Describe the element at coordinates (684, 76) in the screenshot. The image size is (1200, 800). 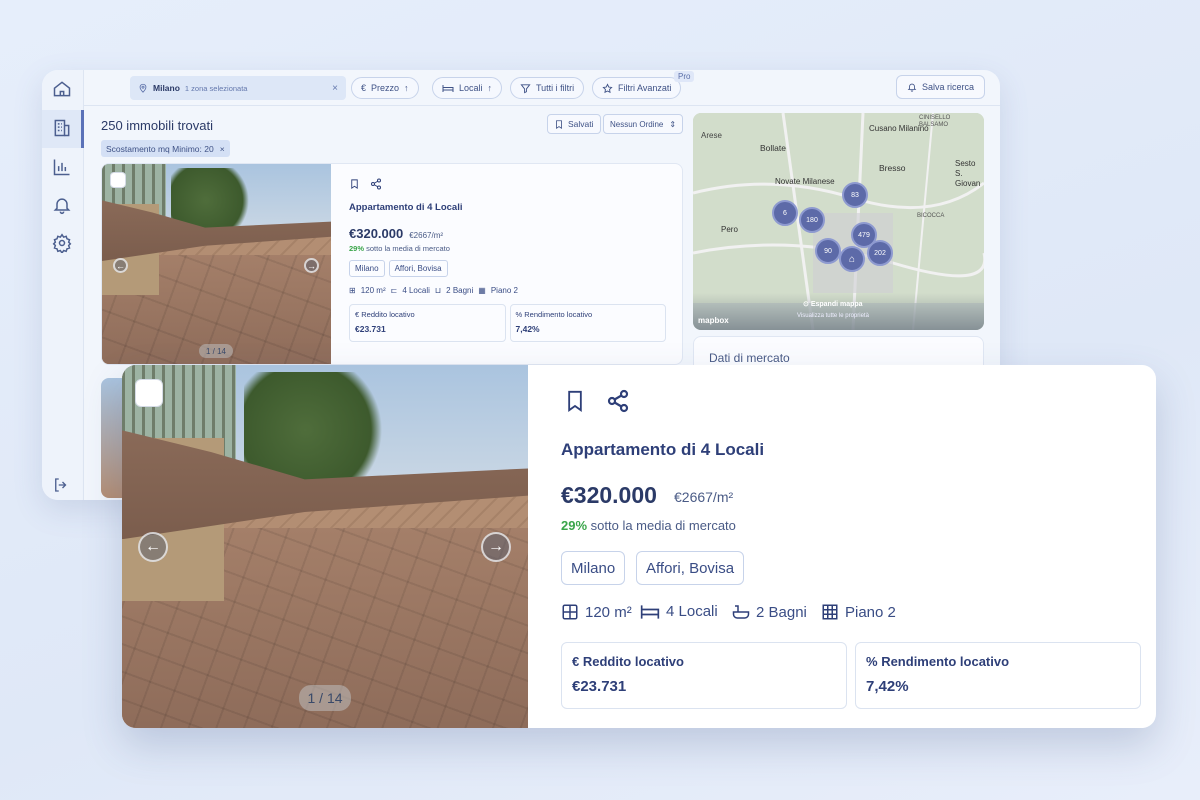
I see `pro-badge: Pro` at that location.